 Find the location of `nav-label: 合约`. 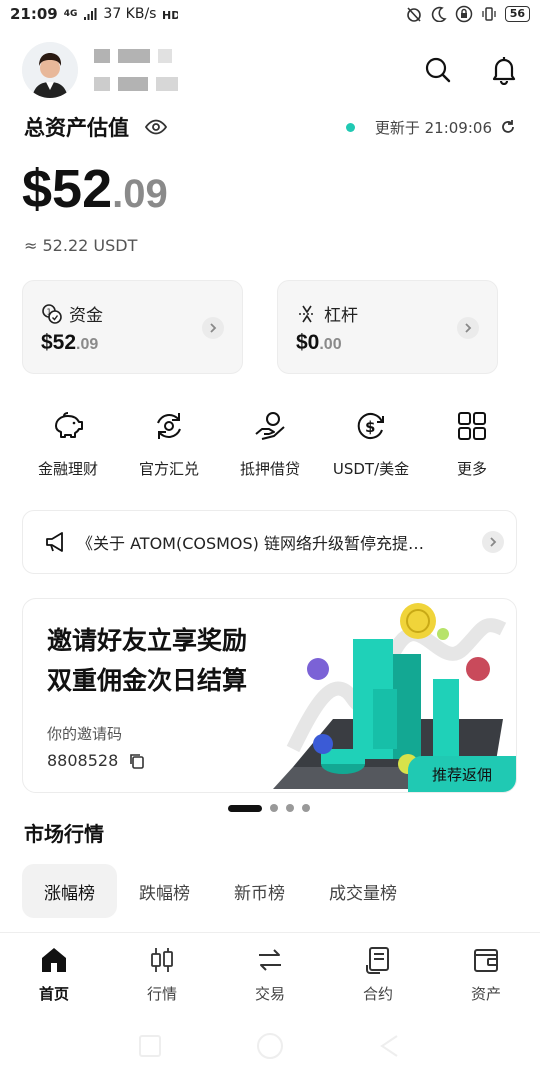

nav-label: 合约 is located at coordinates (377, 994).